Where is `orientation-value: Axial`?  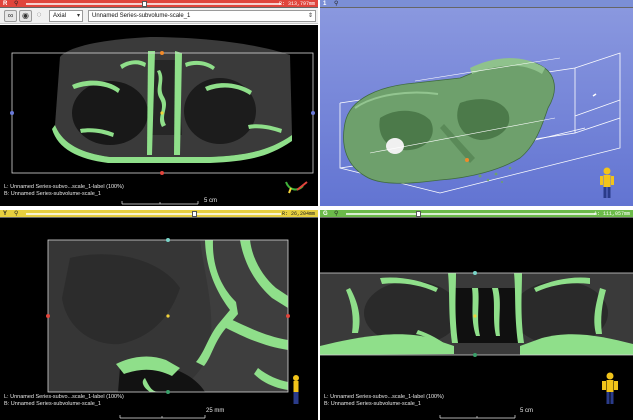
orientation-value: Axial is located at coordinates (60, 16).